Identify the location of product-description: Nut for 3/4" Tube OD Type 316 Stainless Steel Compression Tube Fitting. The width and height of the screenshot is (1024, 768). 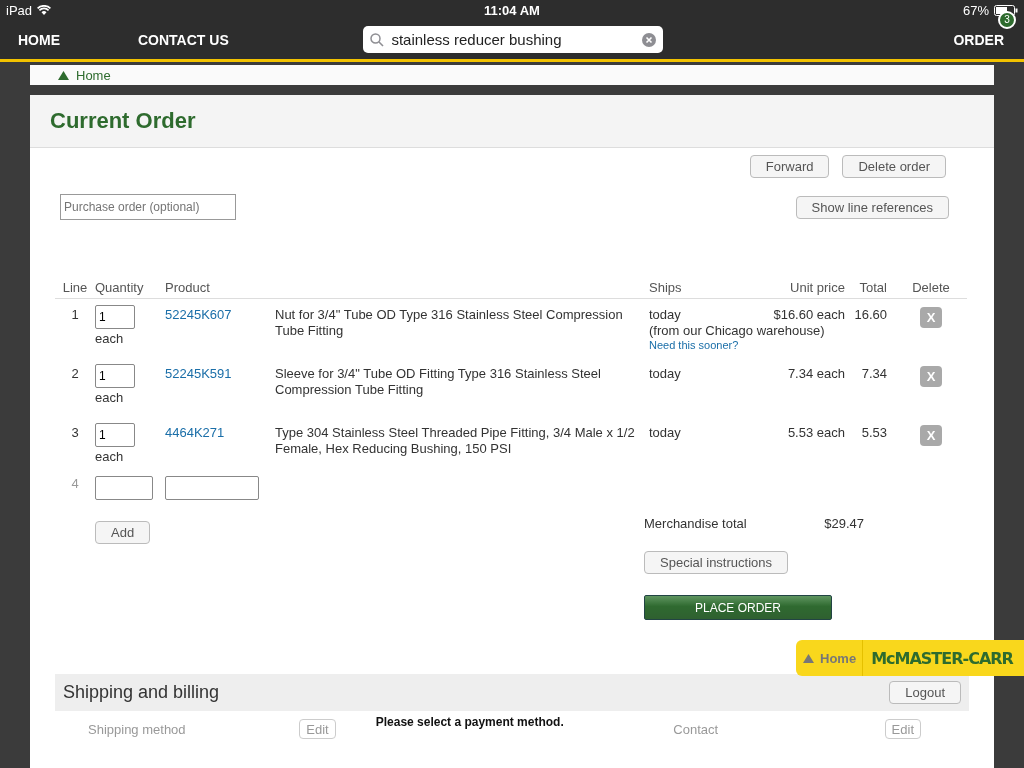
(449, 322).